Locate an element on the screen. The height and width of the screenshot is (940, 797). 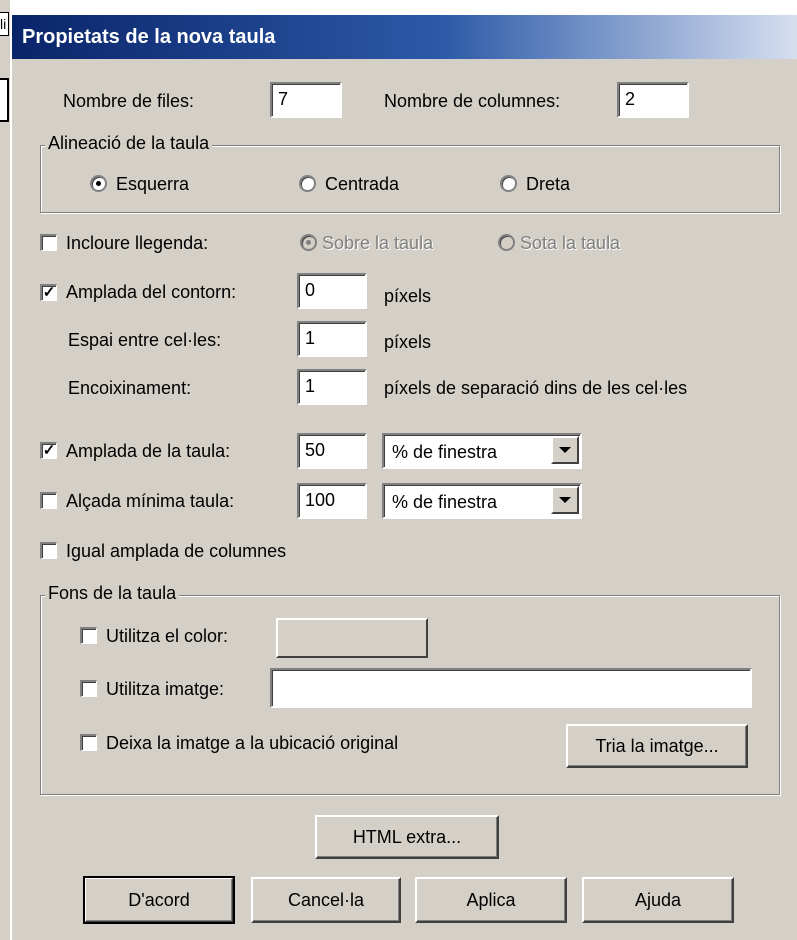
alignment-legend: Alineació de la taula is located at coordinates (129, 143).